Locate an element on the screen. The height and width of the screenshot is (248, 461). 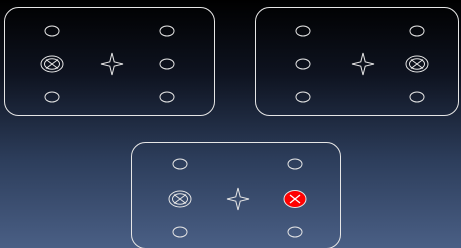
highlighted-slot-icon is located at coordinates (295, 199).